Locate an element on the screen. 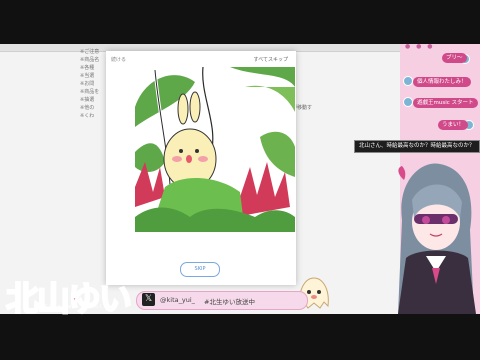  channel-logo-romaji: Kitayama Yui is located at coordinates (74, 307).